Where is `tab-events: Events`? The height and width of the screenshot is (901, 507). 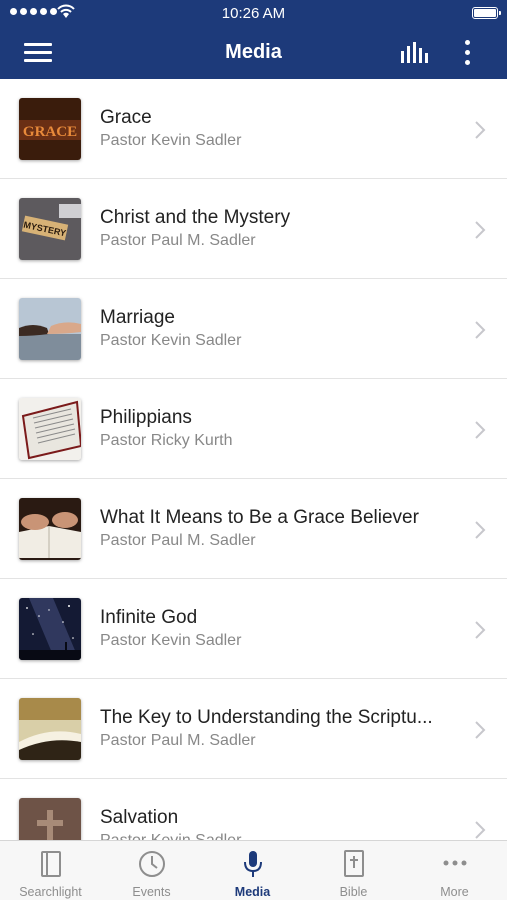
tab-events: Events is located at coordinates (151, 871).